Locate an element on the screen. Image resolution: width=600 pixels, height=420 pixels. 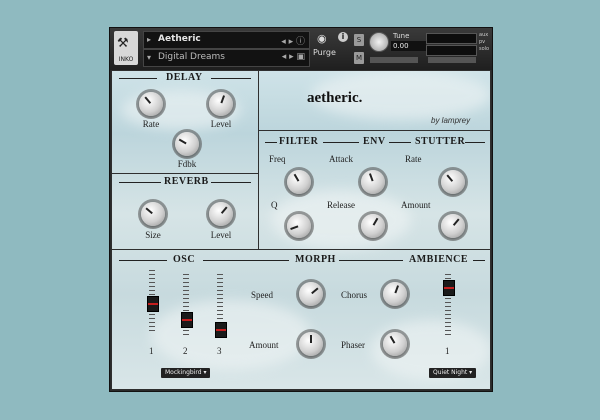
camera-icon: ◉ is located at coordinates (322, 38).